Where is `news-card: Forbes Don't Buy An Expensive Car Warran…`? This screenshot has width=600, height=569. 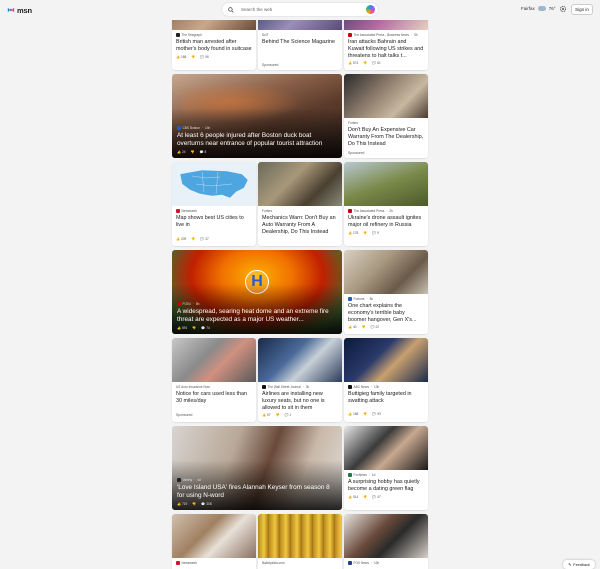 news-card: Forbes Don't Buy An Expensive Car Warran… is located at coordinates (386, 116).